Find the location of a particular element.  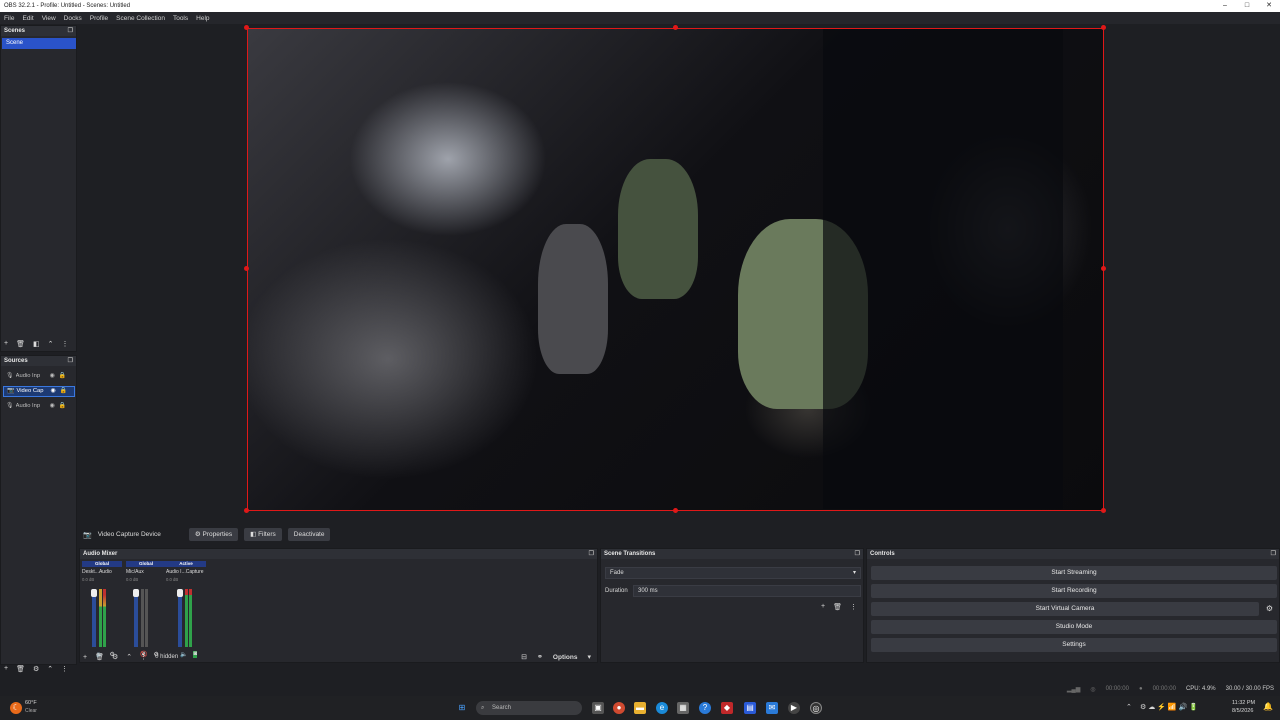

channel-status: Global is located at coordinates (102, 564).